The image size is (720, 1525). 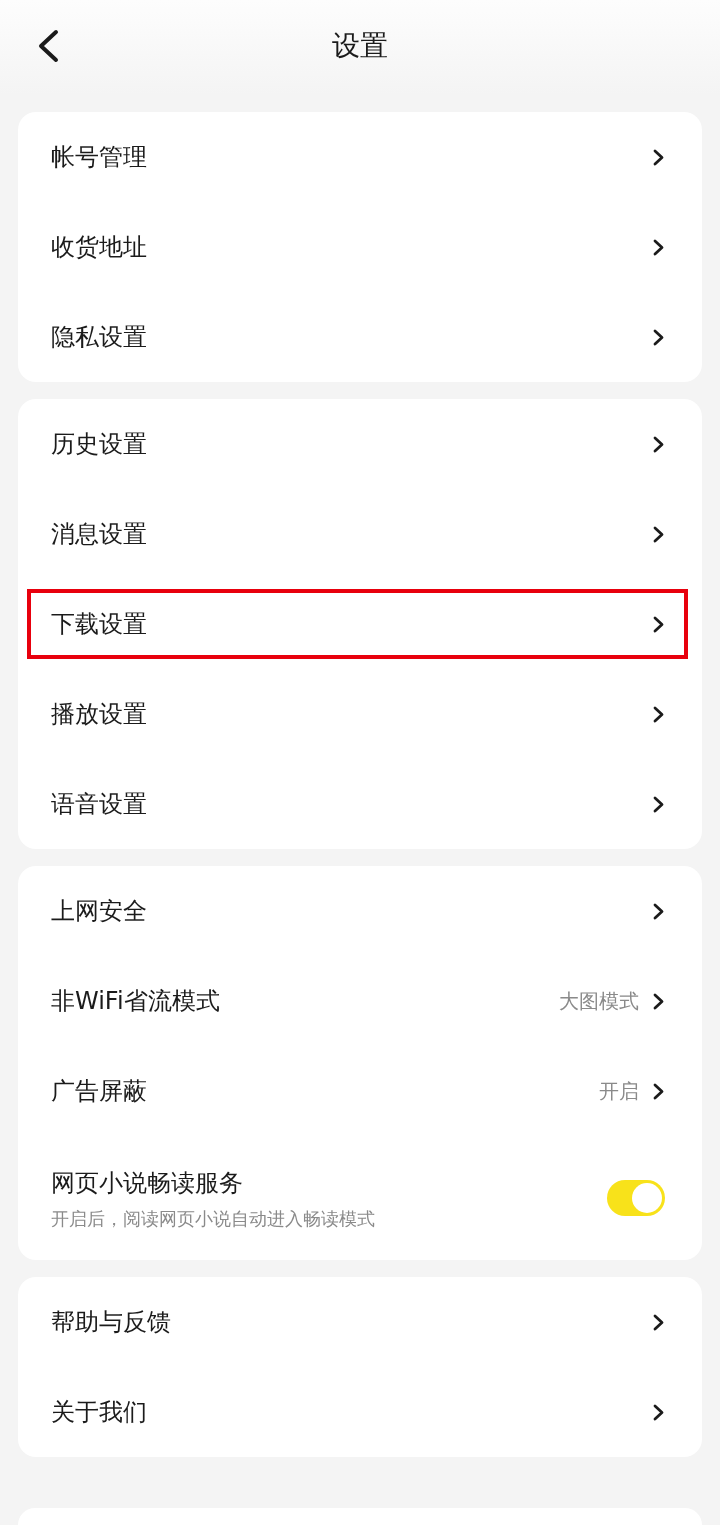 What do you see at coordinates (636, 1198) in the screenshot?
I see `toggle-switch` at bounding box center [636, 1198].